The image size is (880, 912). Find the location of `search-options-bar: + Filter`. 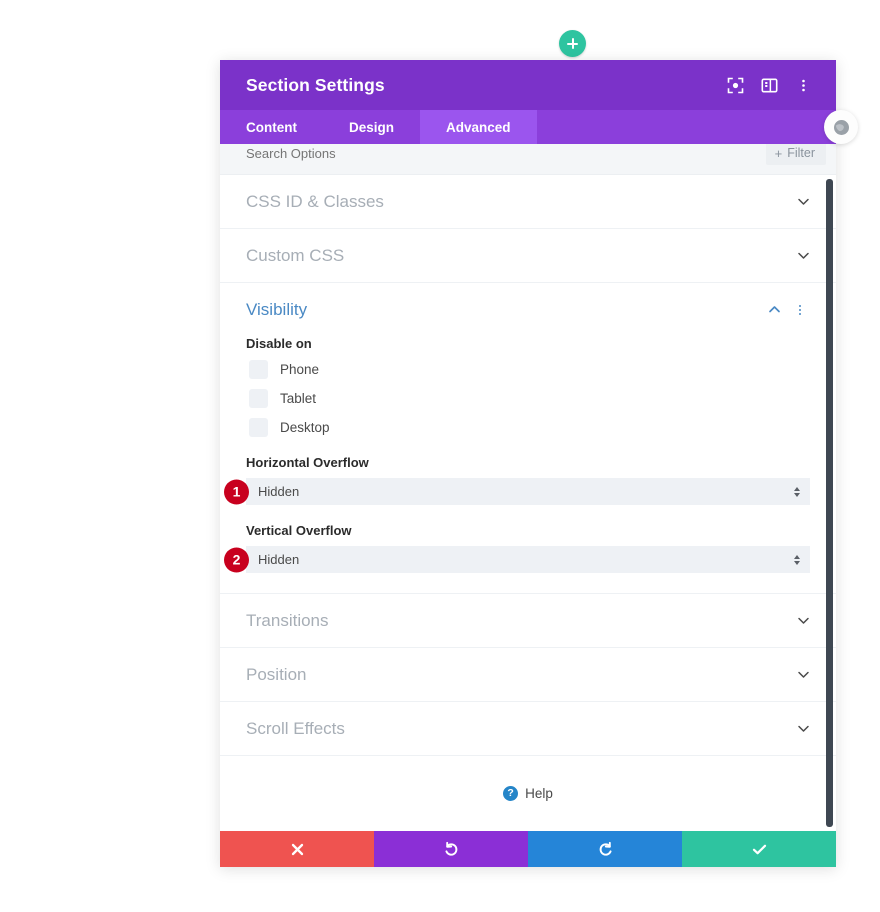

search-options-bar: + Filter is located at coordinates (528, 158).